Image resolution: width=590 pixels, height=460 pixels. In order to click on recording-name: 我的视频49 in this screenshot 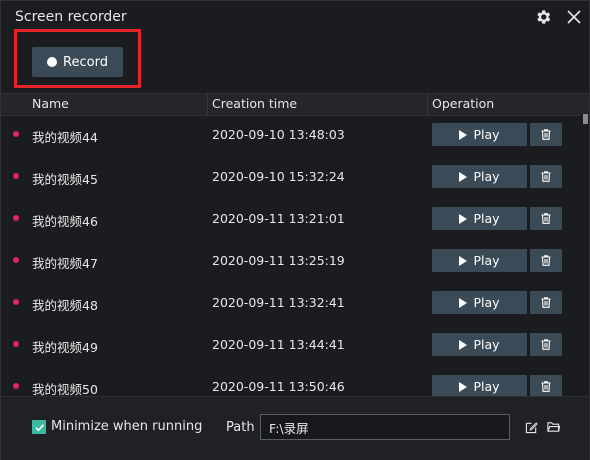, I will do `click(65, 347)`.